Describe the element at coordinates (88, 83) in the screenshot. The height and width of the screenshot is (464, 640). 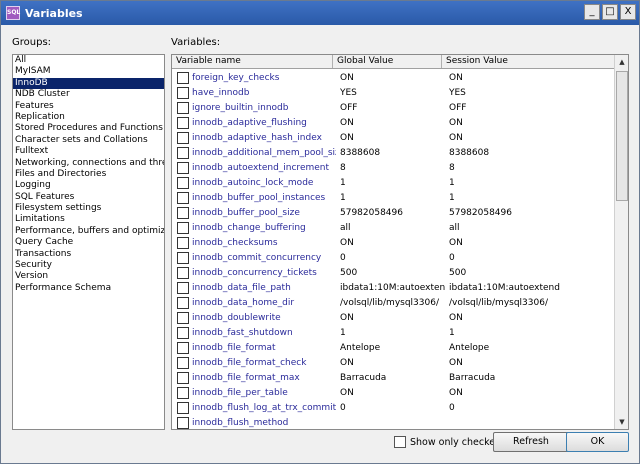
I see `group-item: InnoDB` at that location.